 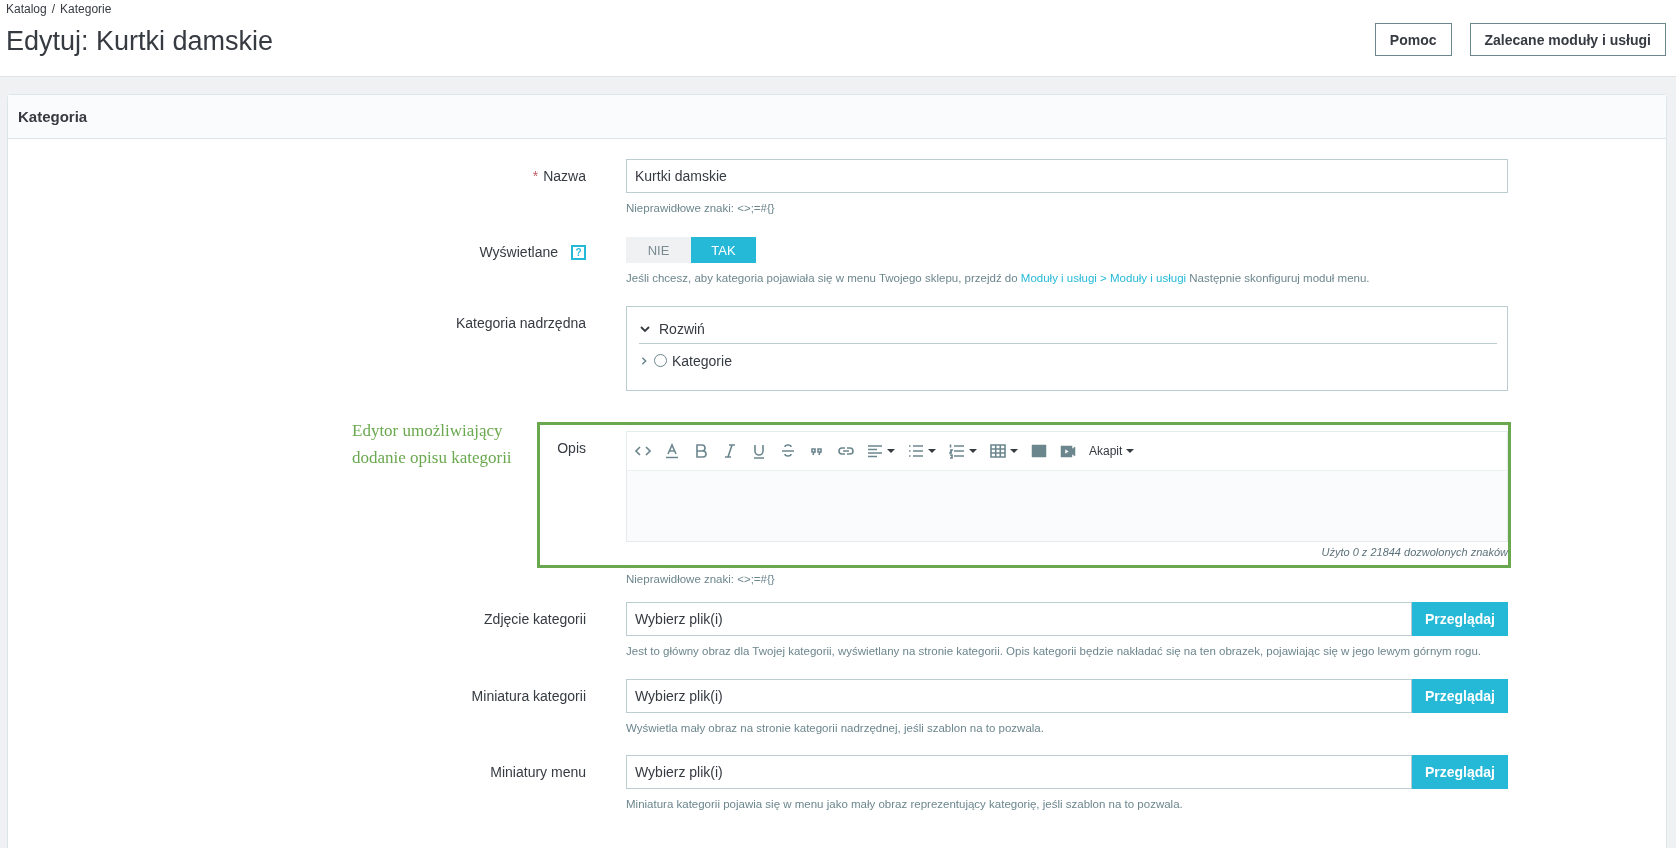 What do you see at coordinates (875, 450) in the screenshot?
I see `align-left-icon` at bounding box center [875, 450].